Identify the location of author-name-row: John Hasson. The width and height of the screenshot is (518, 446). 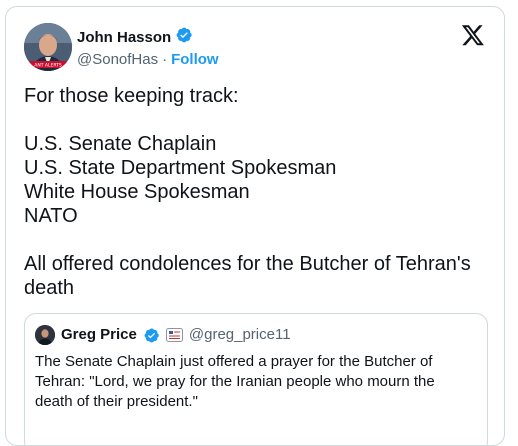
(135, 38).